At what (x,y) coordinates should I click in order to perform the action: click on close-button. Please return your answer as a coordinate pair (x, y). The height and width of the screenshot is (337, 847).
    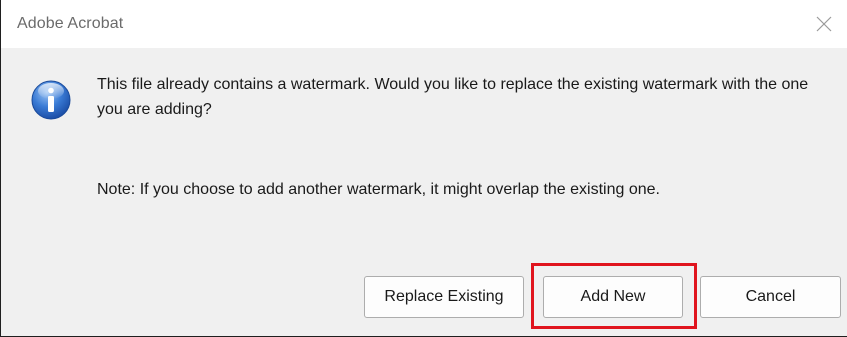
    Looking at the image, I should click on (824, 24).